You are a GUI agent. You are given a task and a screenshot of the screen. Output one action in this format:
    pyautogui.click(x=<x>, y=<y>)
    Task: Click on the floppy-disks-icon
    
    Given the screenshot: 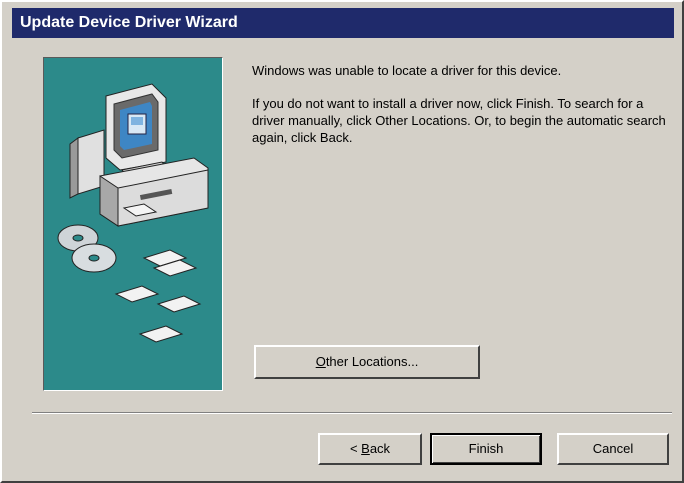 What is the action you would take?
    pyautogui.click(x=158, y=296)
    